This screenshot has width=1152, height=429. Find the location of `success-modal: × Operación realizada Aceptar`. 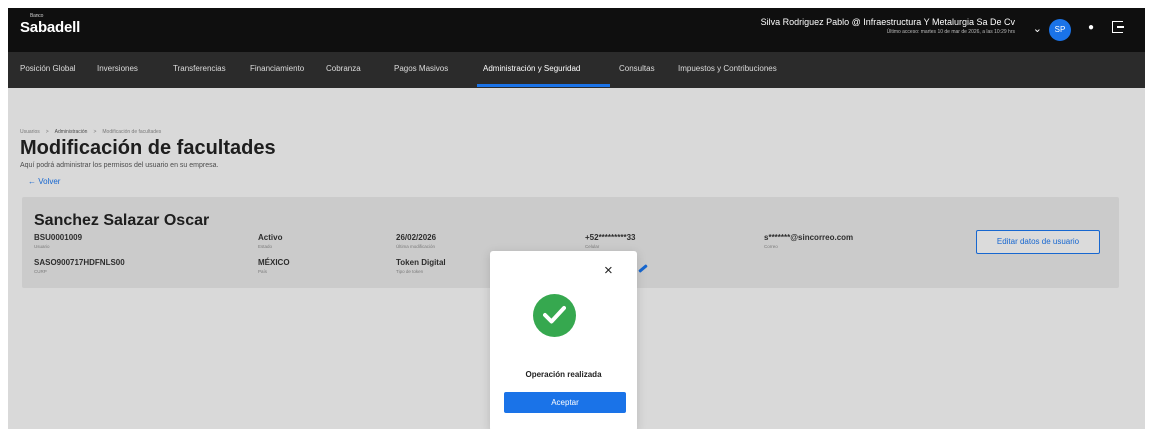

success-modal: × Operación realizada Aceptar is located at coordinates (563, 340).